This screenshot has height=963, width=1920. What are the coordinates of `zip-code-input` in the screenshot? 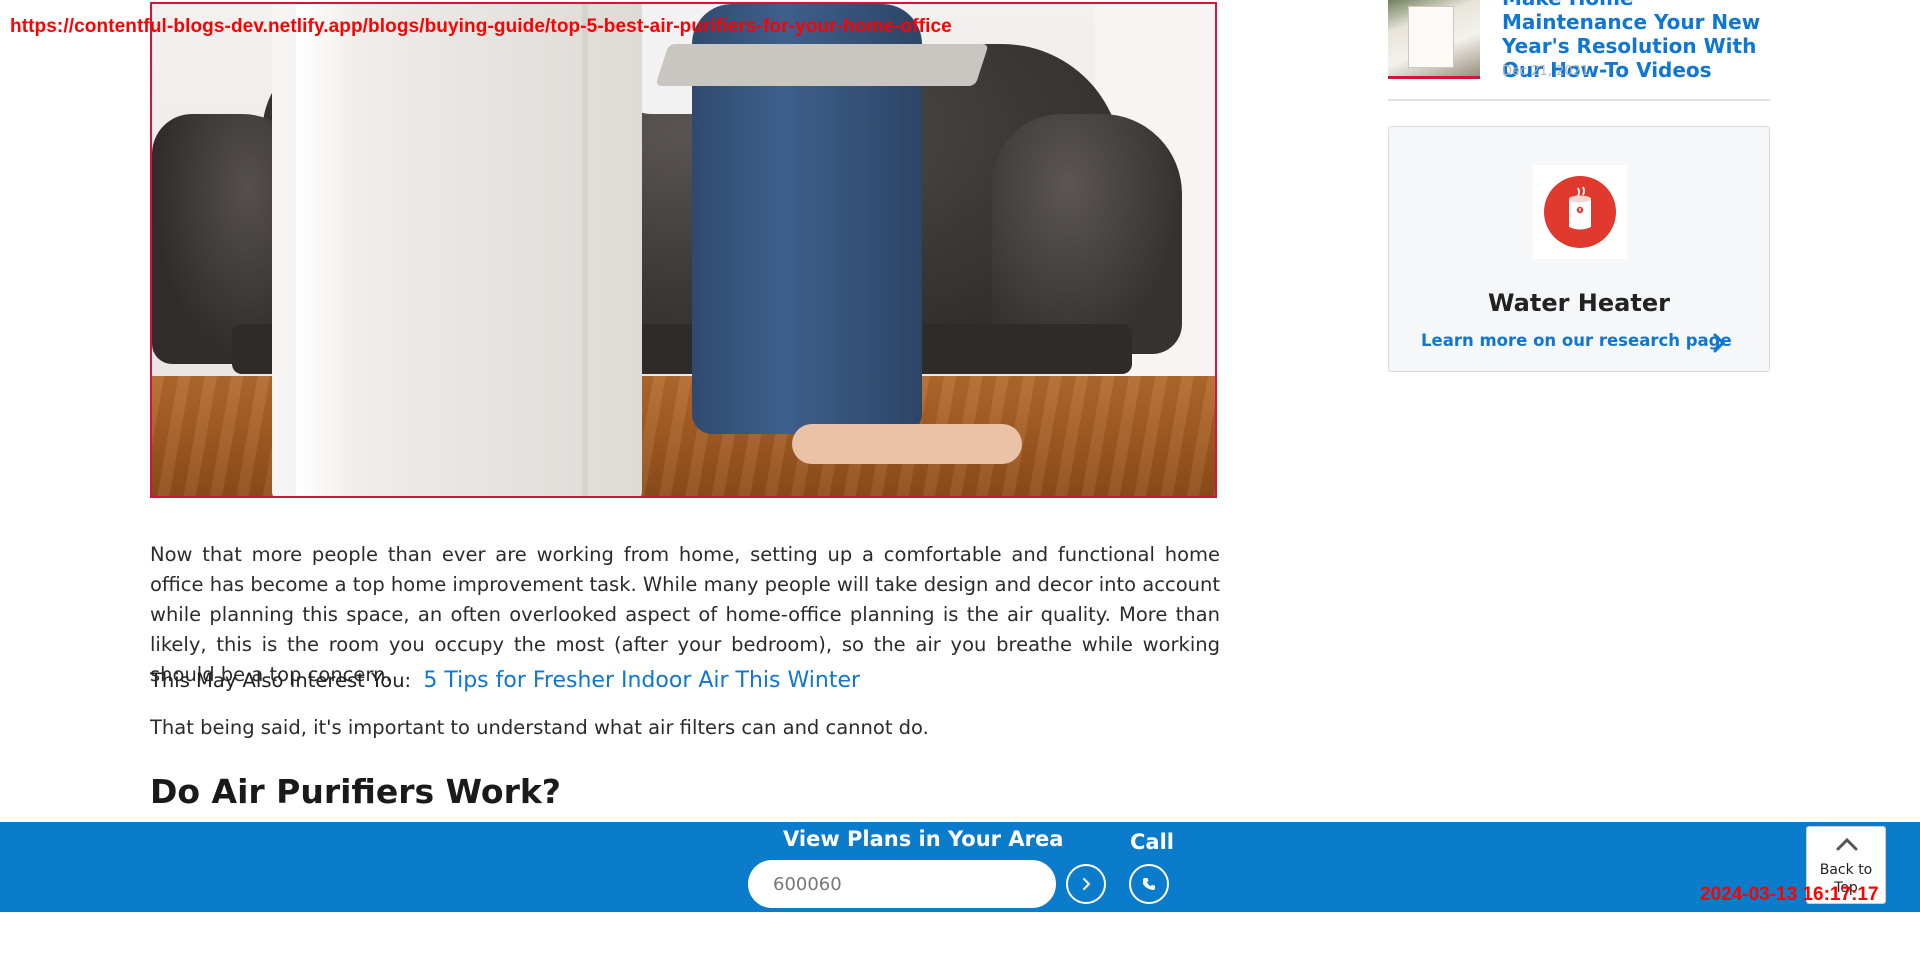 It's located at (902, 884).